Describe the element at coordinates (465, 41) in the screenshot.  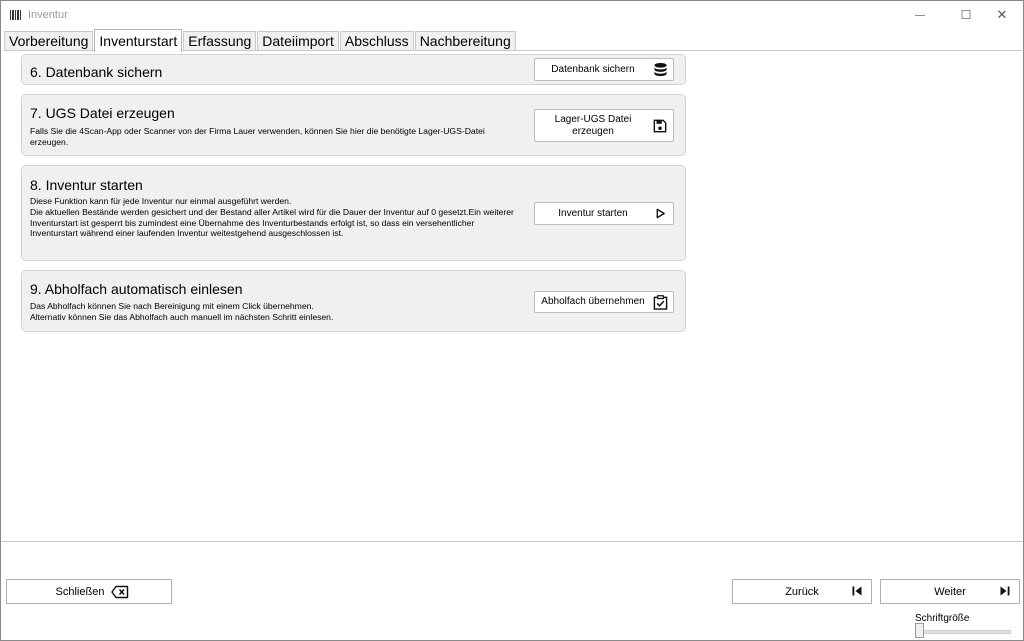
I see `tab-nachbereitung: Nachbereitung` at that location.